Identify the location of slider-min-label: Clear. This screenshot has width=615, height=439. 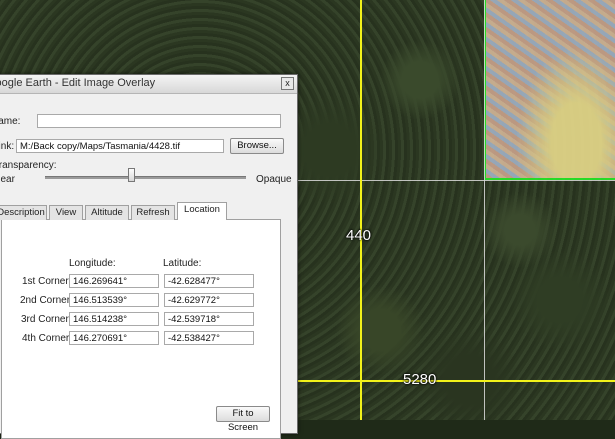
(7, 179).